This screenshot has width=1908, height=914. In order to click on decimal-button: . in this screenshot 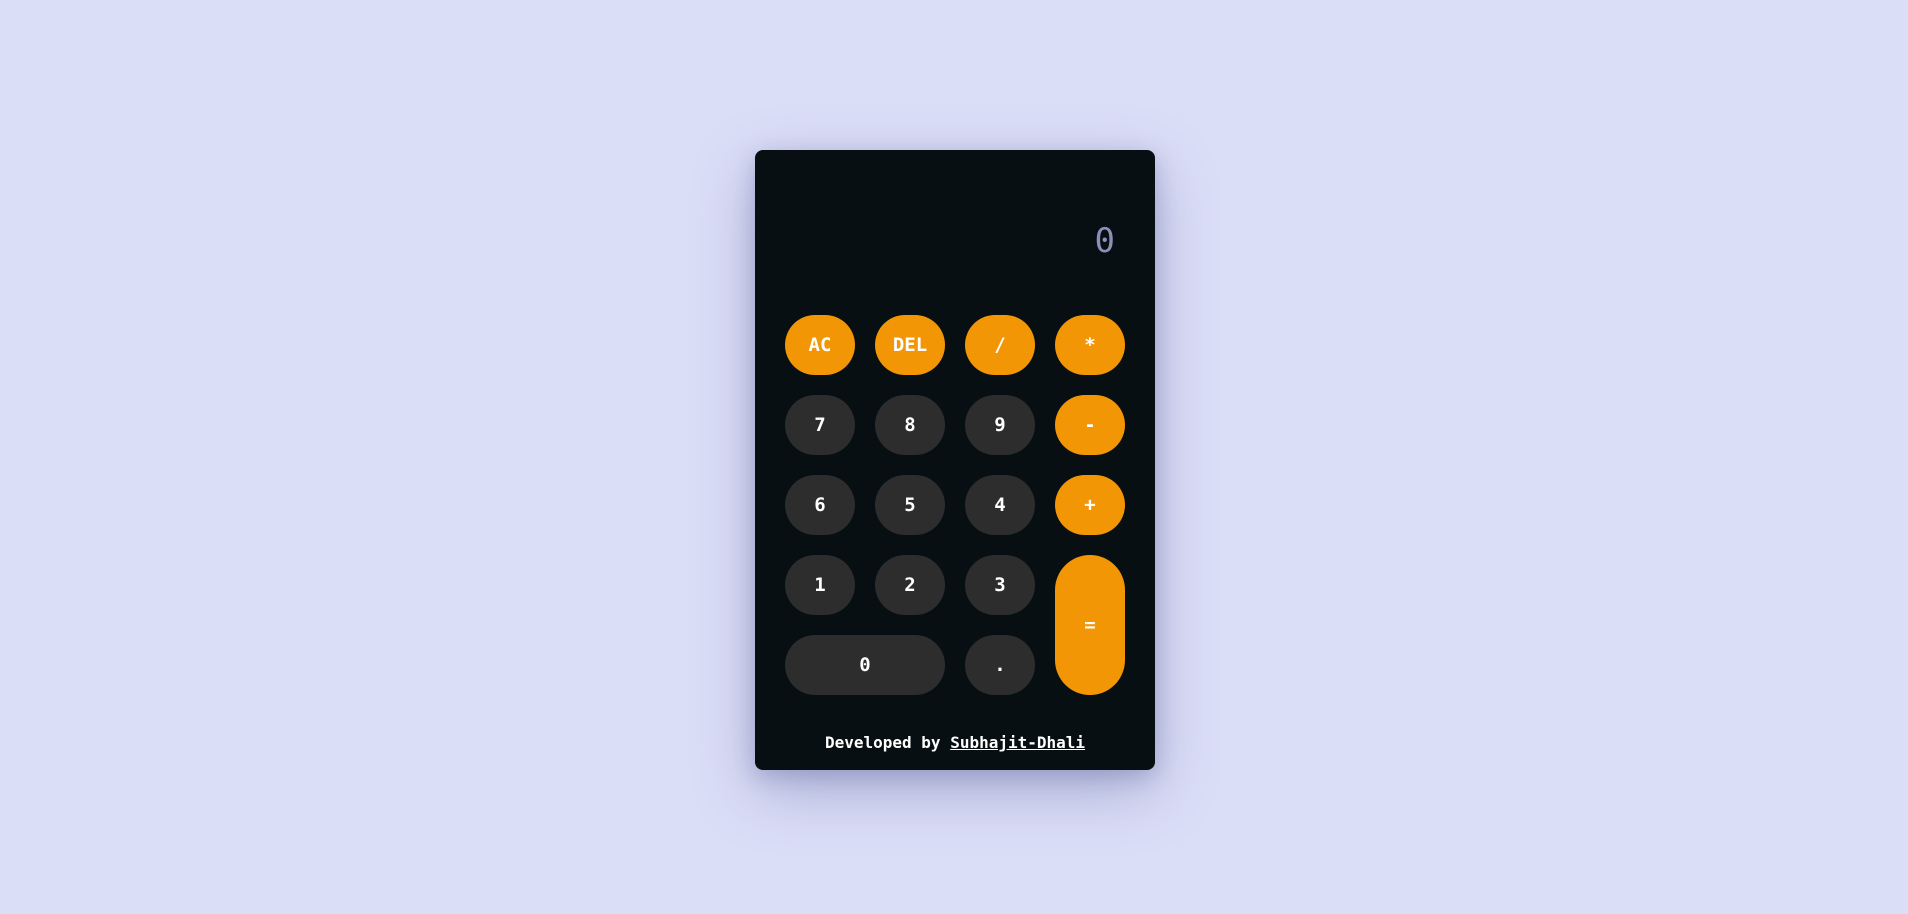, I will do `click(1000, 665)`.